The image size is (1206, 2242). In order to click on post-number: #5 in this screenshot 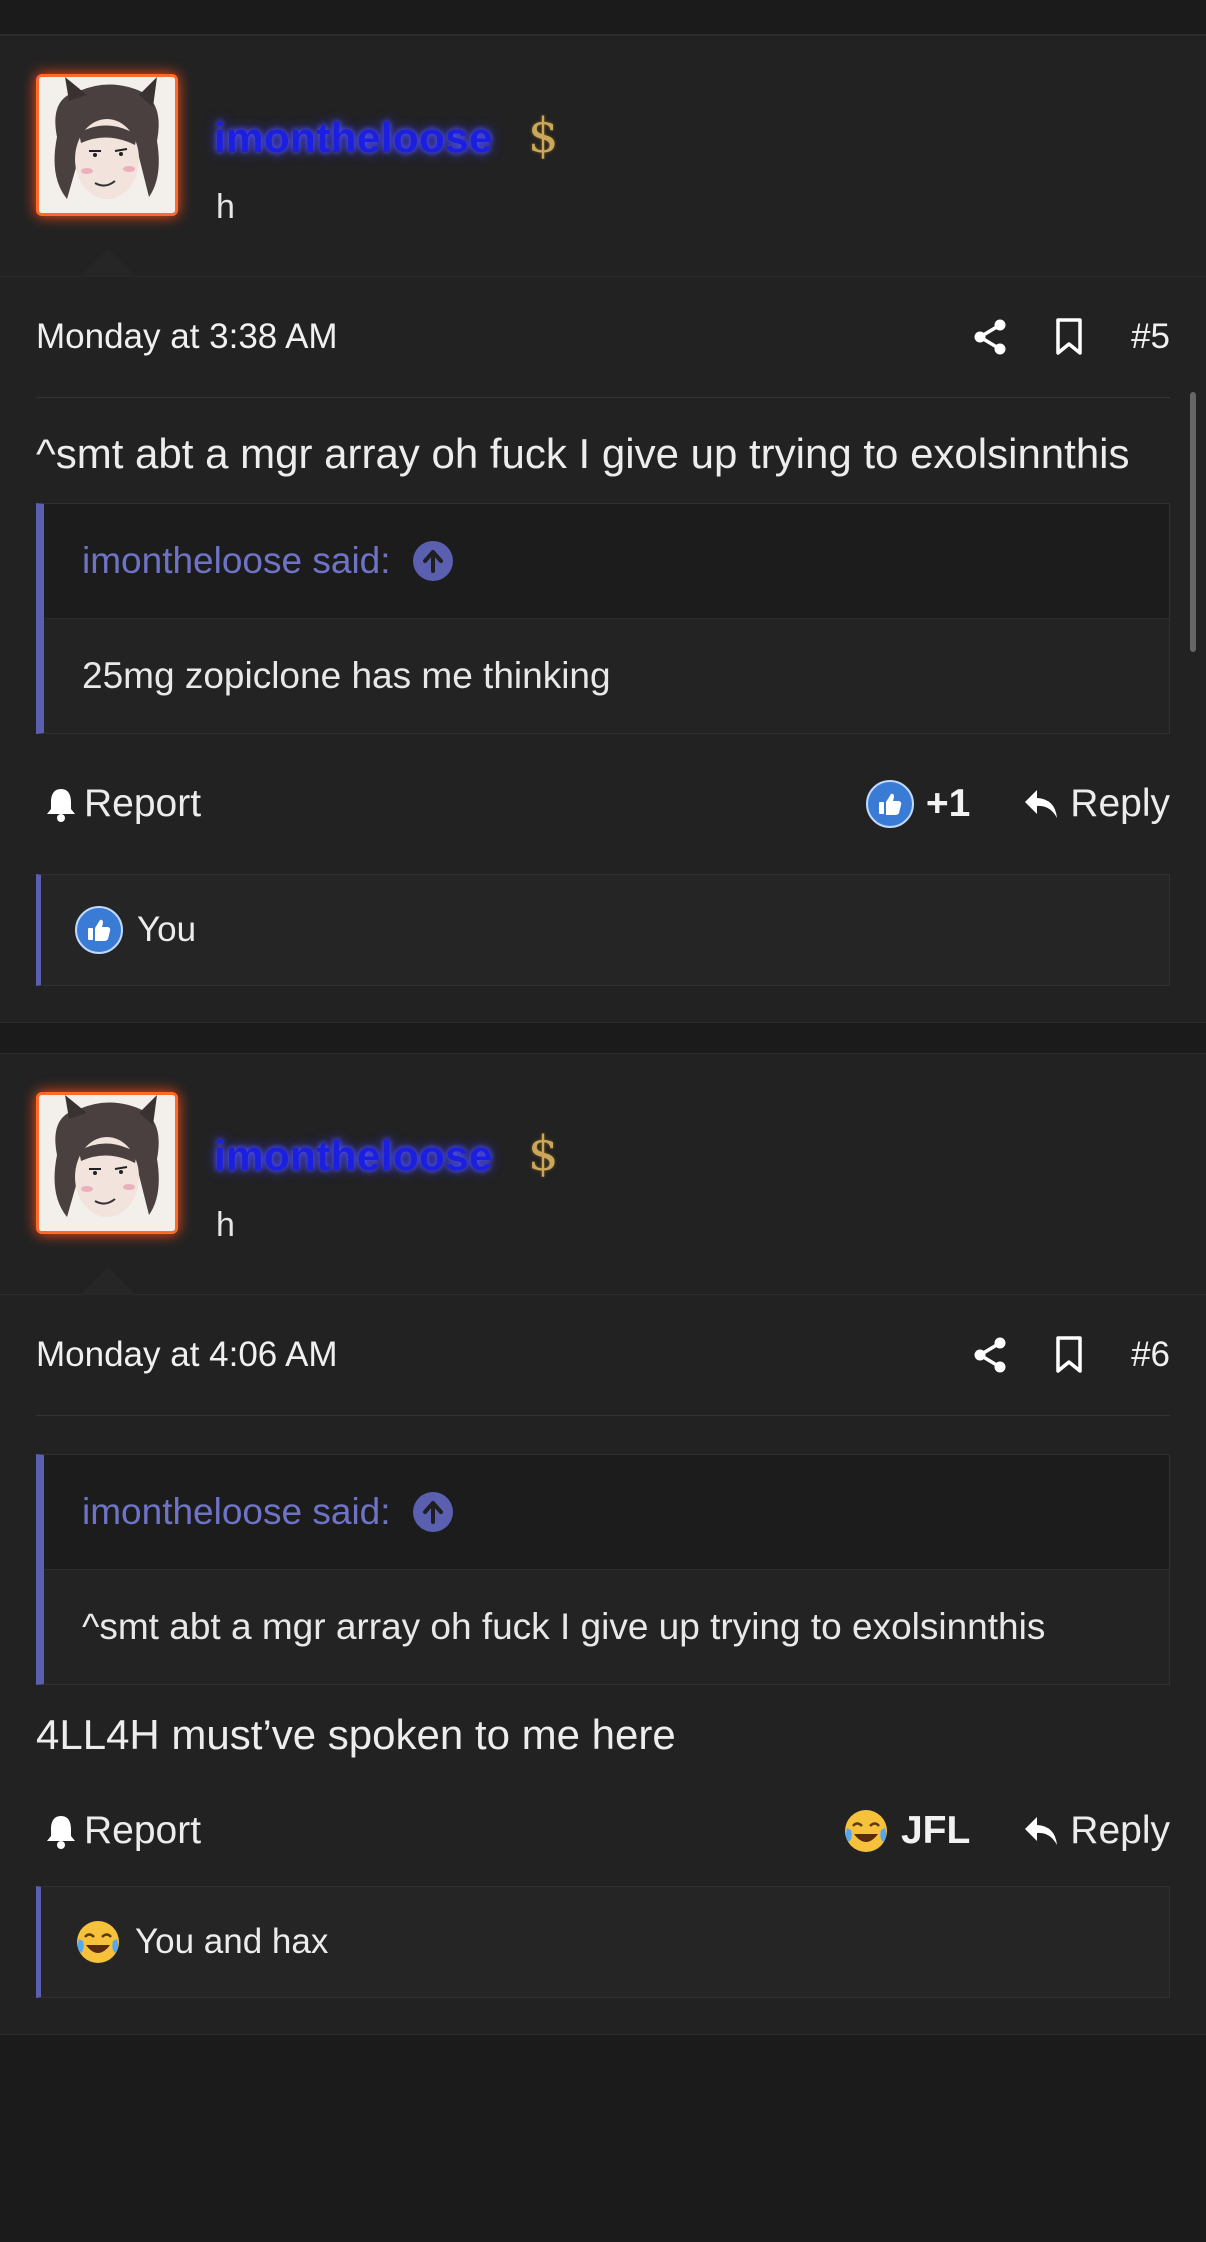, I will do `click(1150, 337)`.